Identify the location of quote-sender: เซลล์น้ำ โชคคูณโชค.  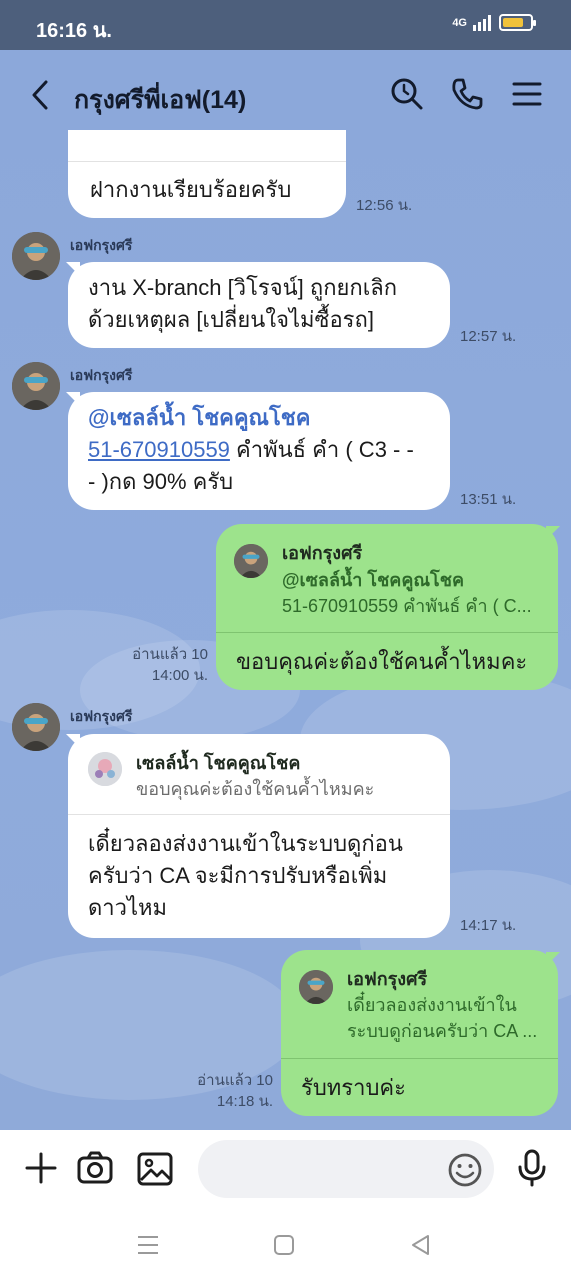
(218, 763).